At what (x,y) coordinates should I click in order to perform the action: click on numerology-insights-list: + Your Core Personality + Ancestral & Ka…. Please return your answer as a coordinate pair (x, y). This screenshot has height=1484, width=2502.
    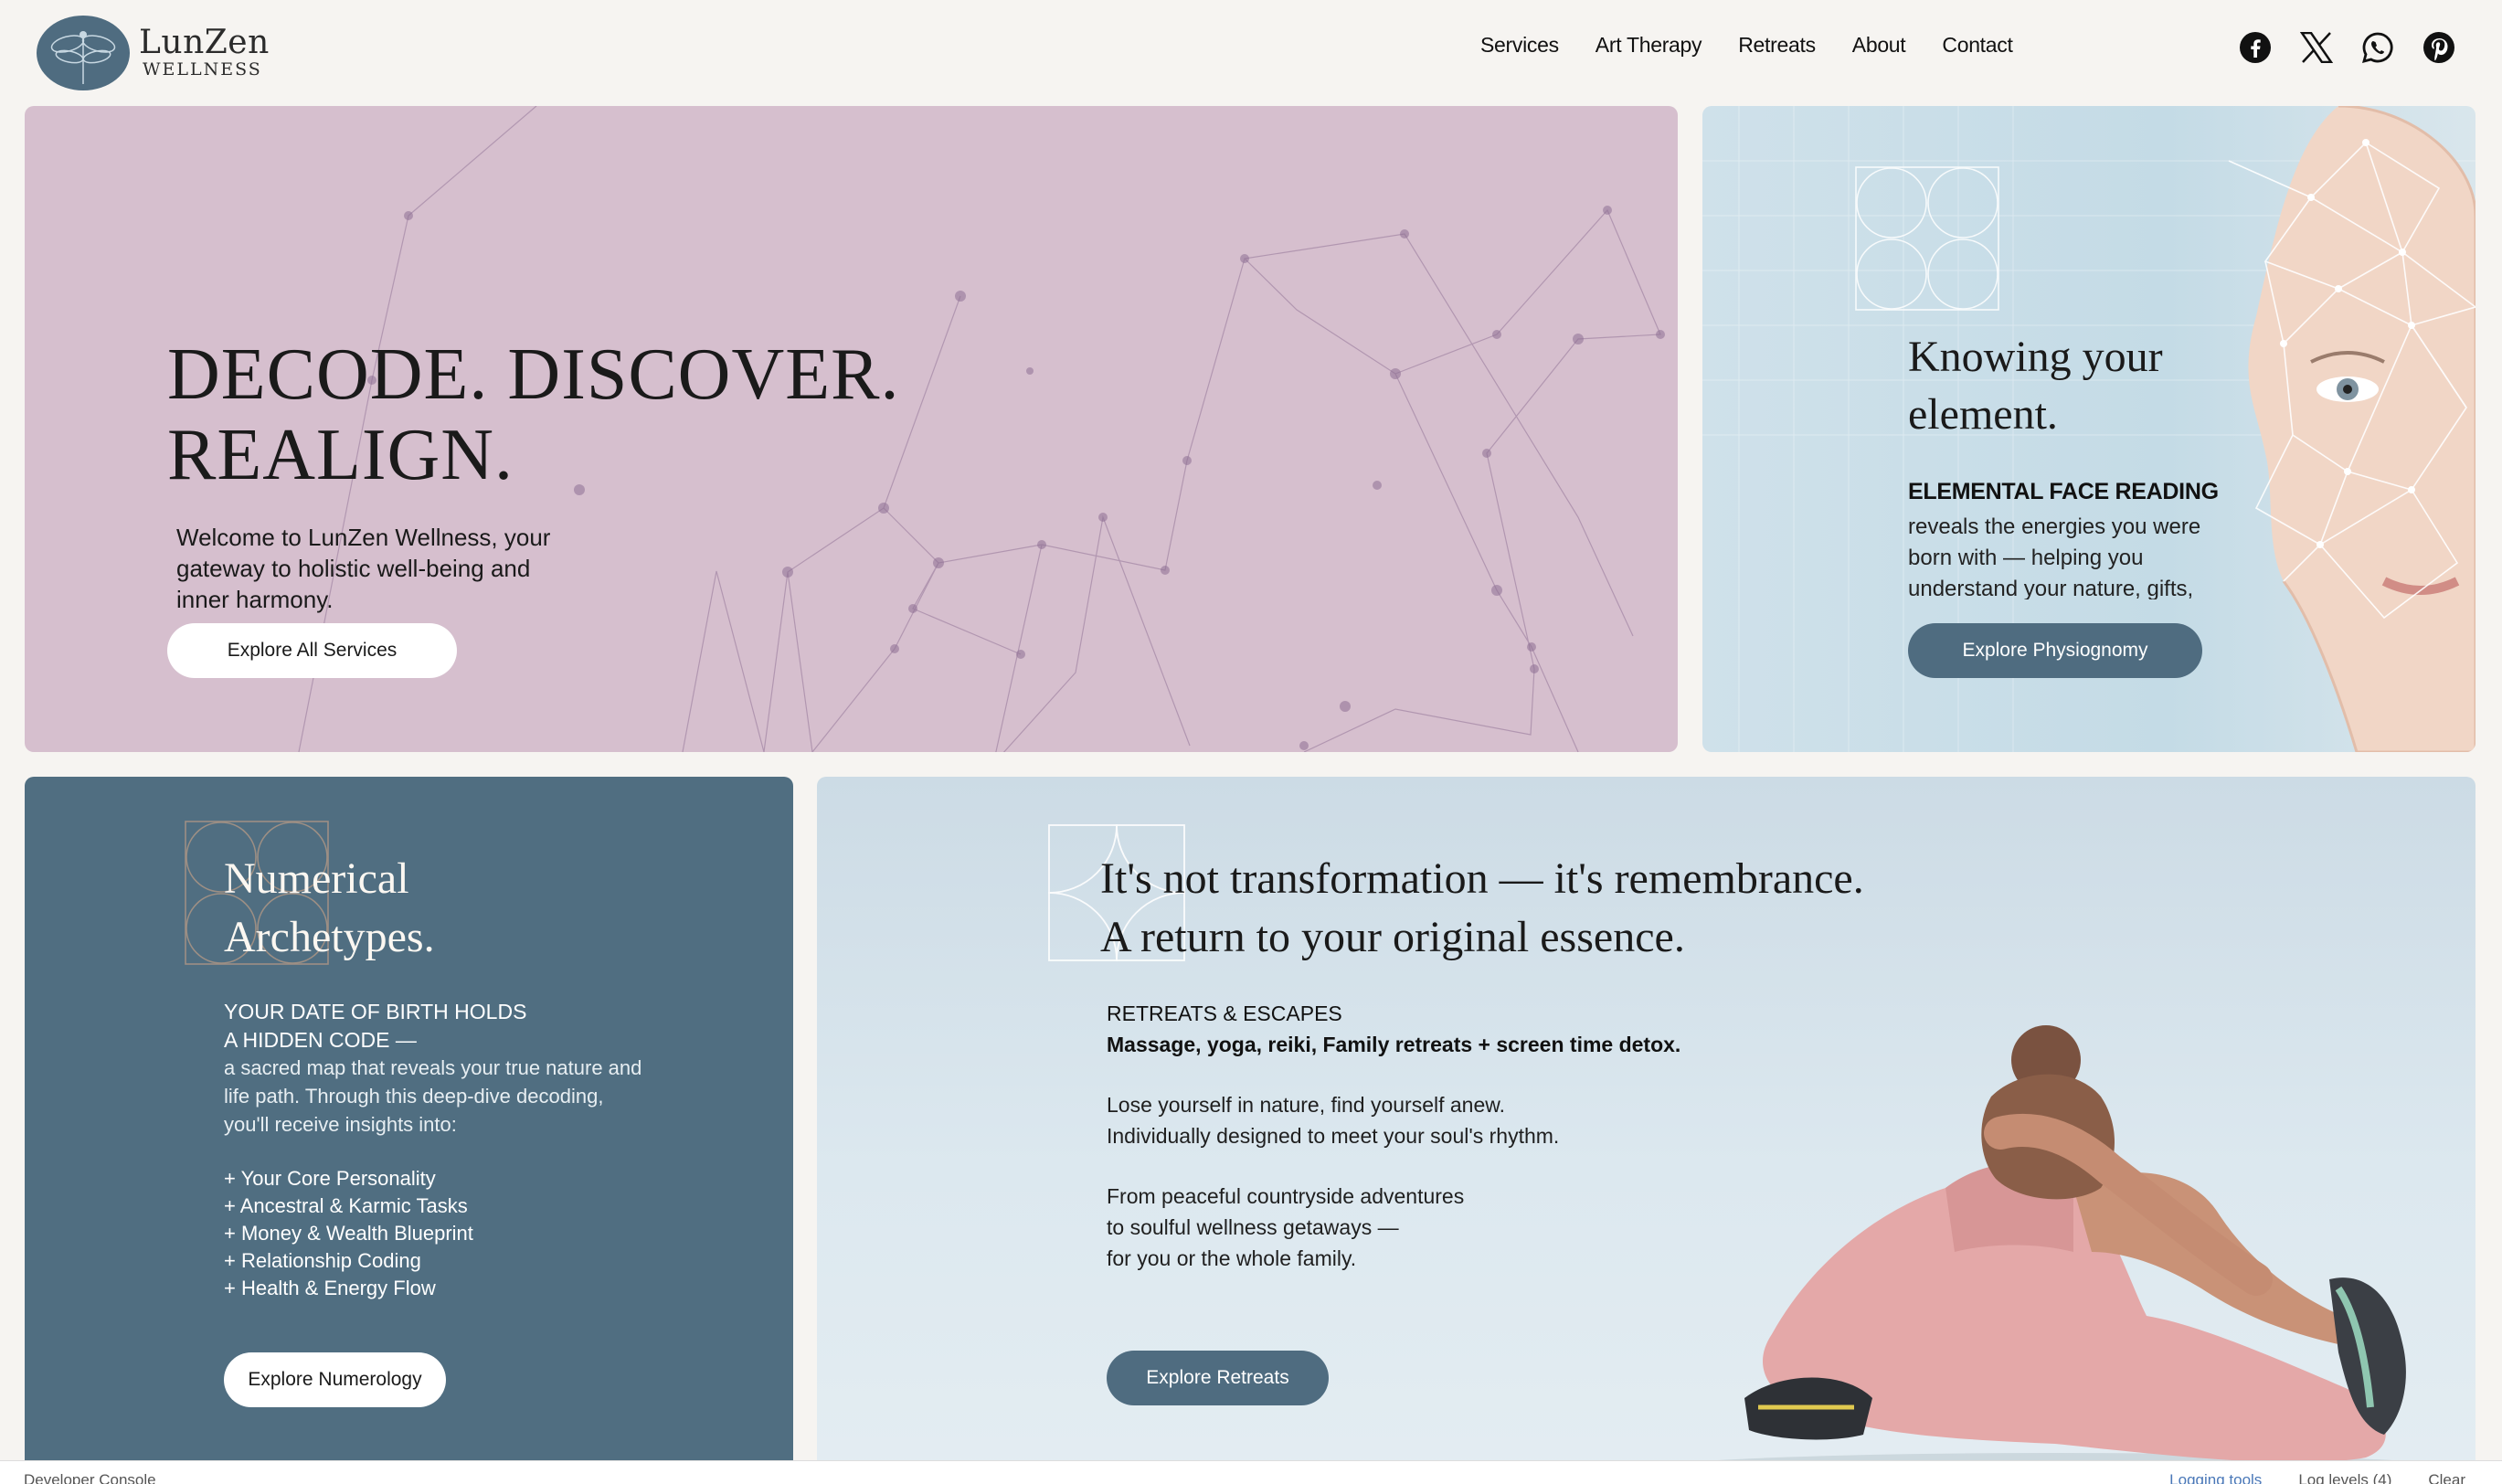
    Looking at the image, I should click on (348, 1234).